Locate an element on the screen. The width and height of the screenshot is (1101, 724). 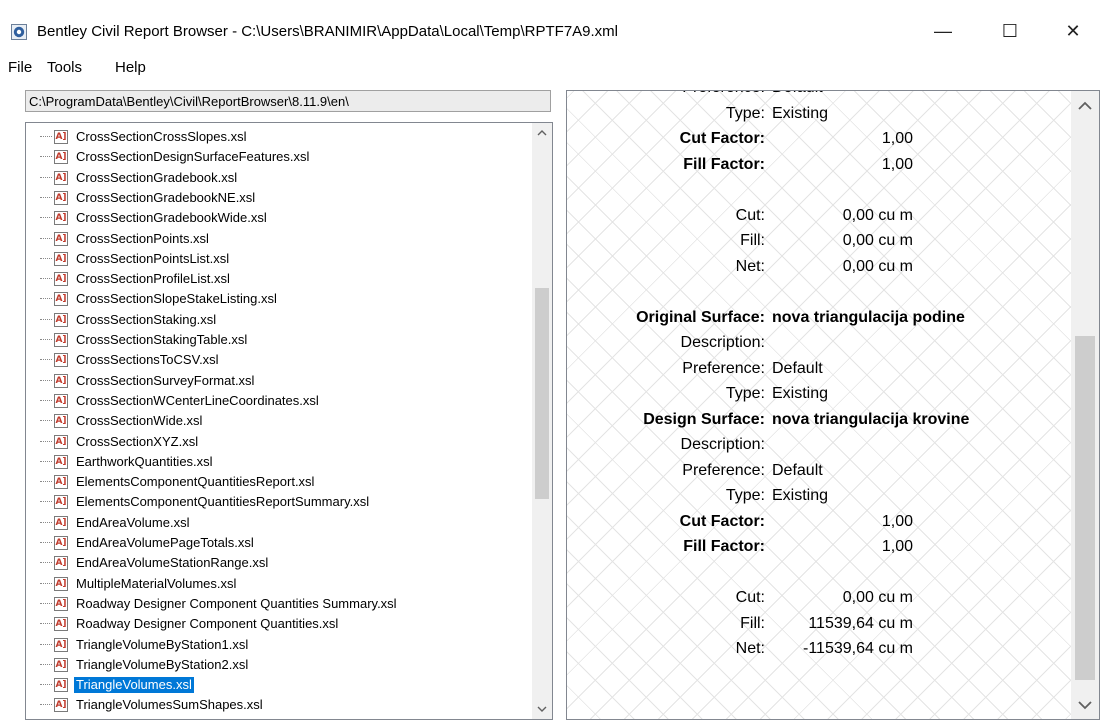
tree-item: A] CrossSectionSurveyFormat.xsl is located at coordinates (148, 381).